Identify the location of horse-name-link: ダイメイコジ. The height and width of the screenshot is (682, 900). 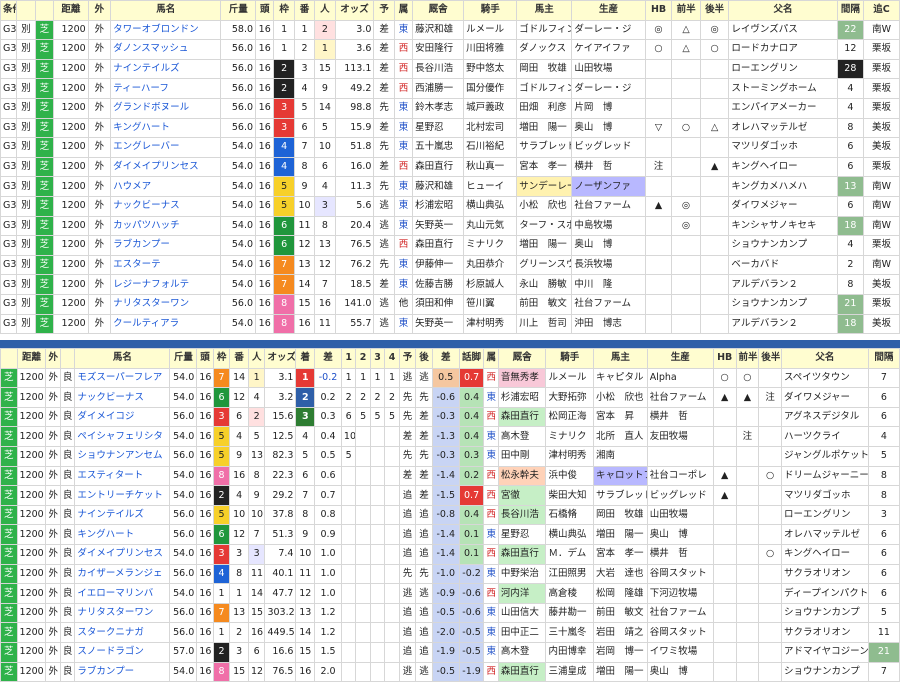
(122, 417).